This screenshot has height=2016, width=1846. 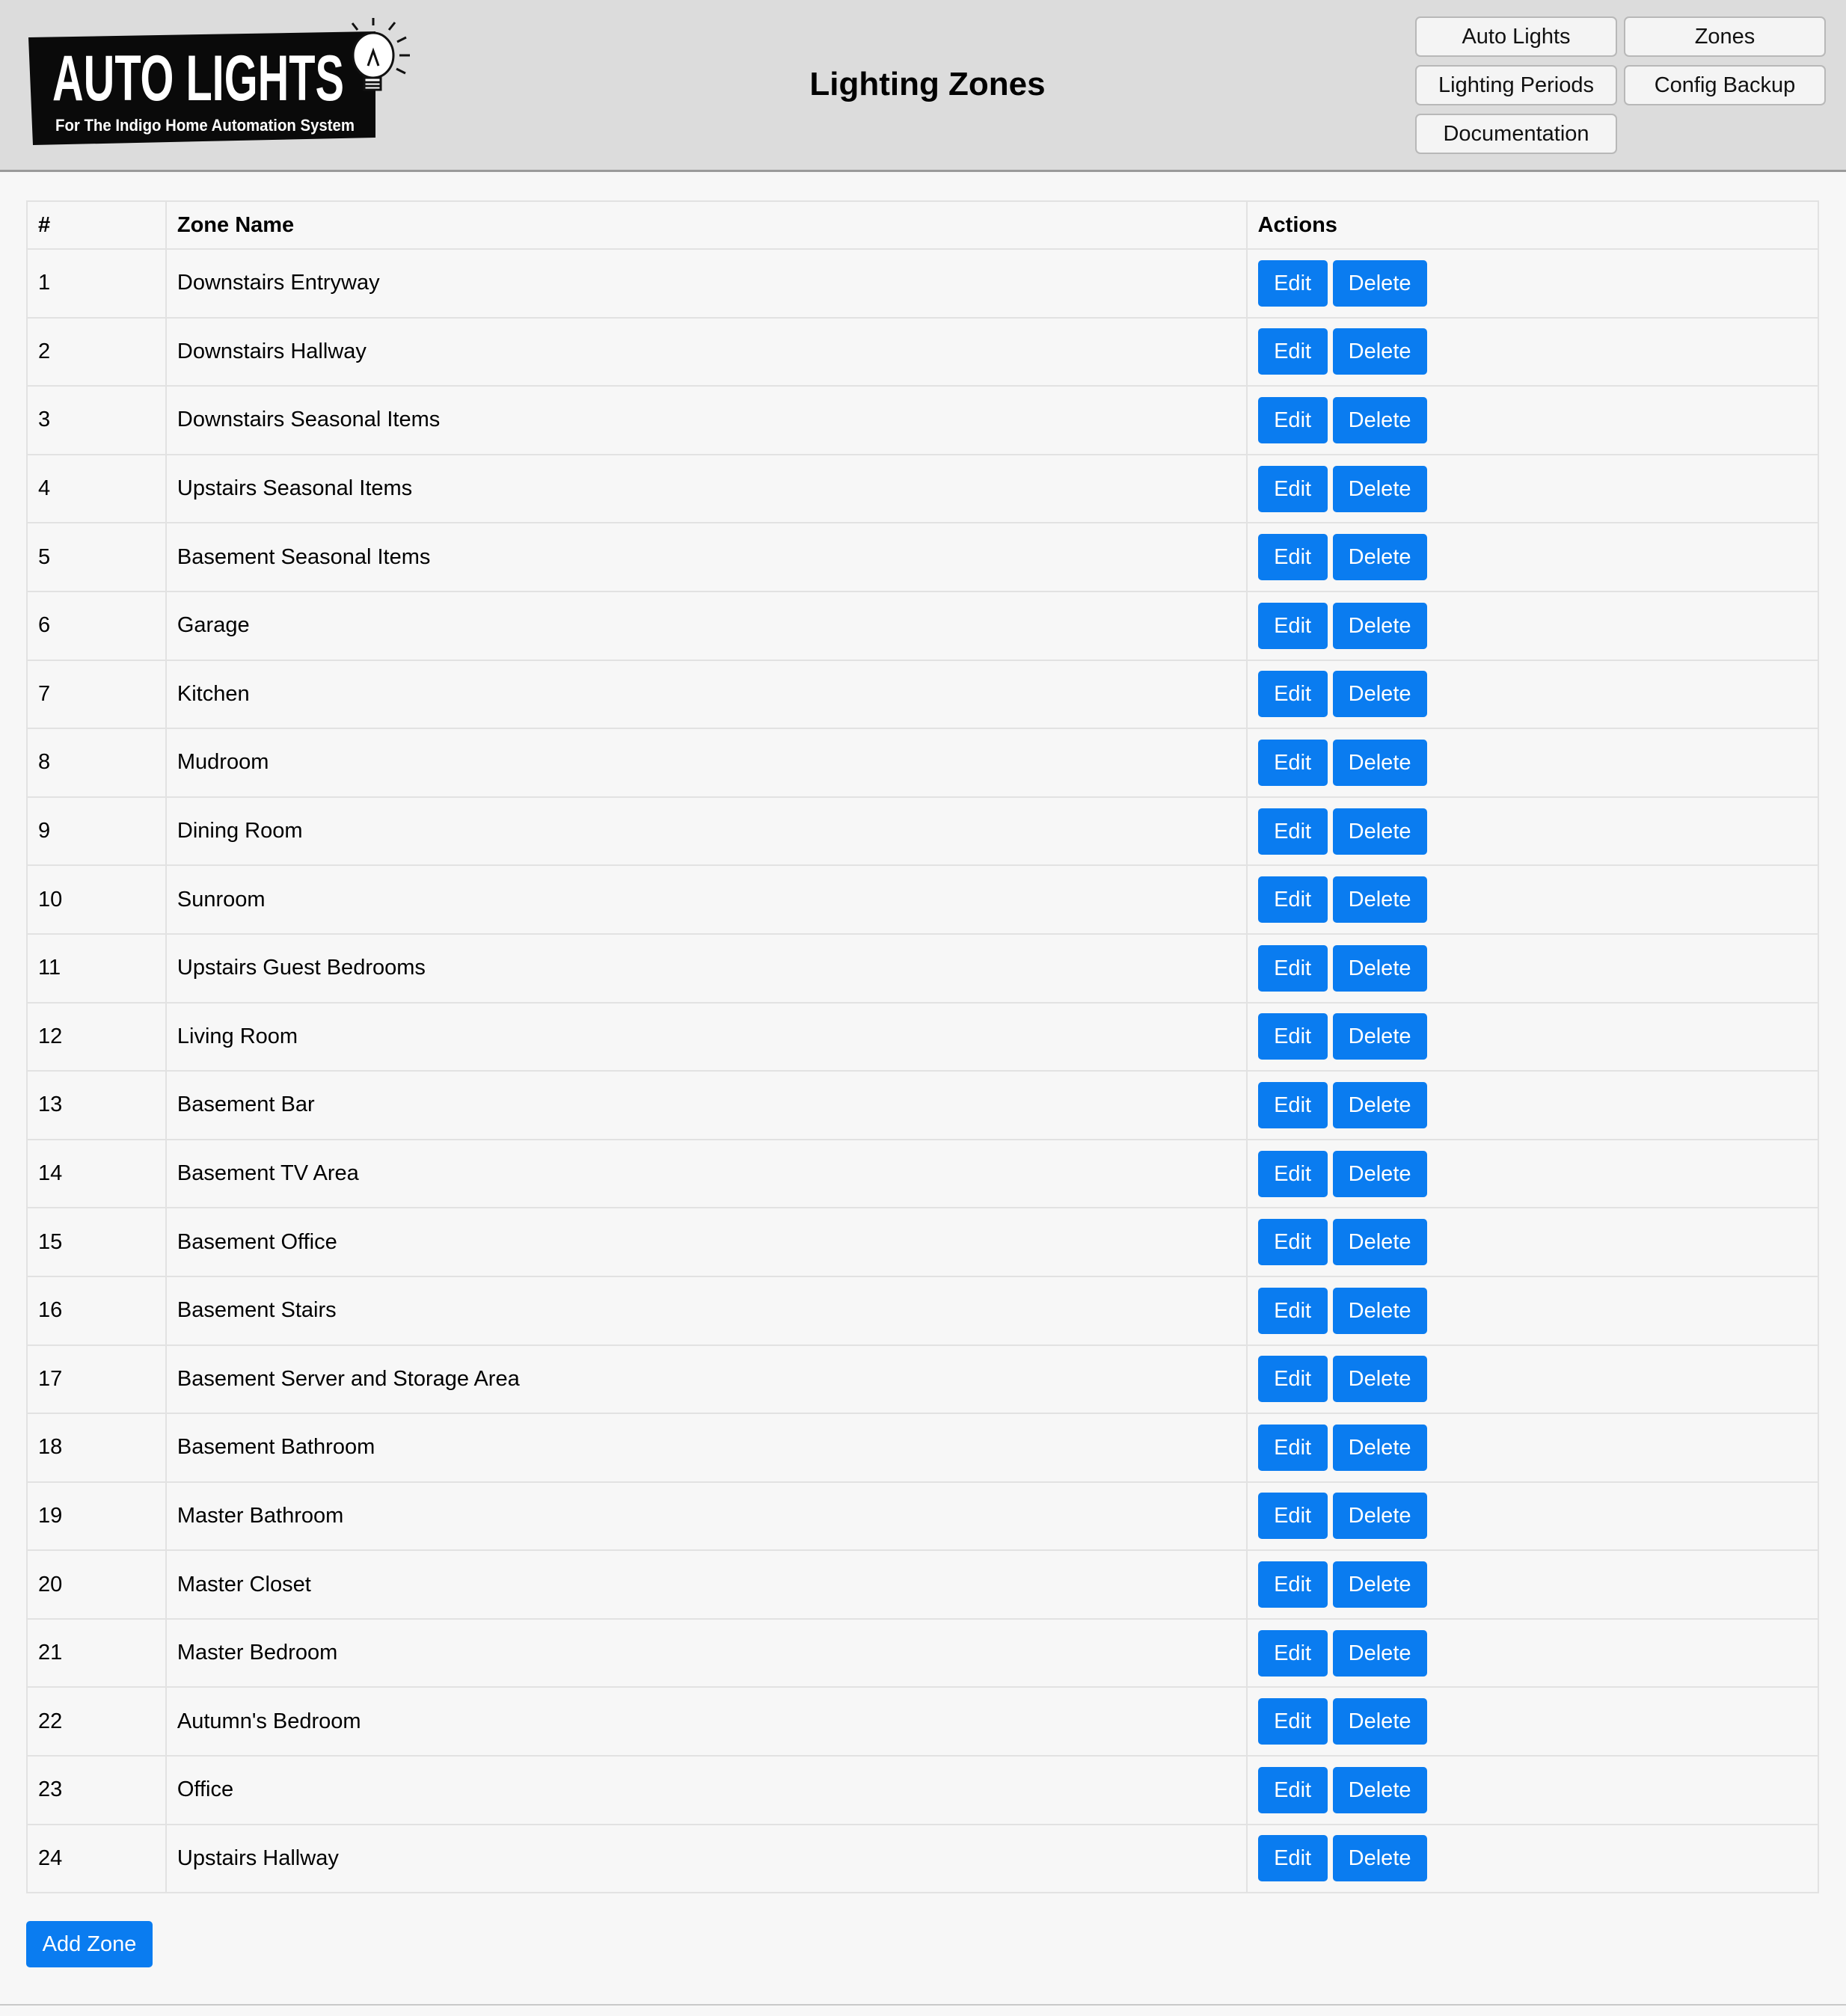 What do you see at coordinates (97, 557) in the screenshot?
I see `zone-number-cell: 5` at bounding box center [97, 557].